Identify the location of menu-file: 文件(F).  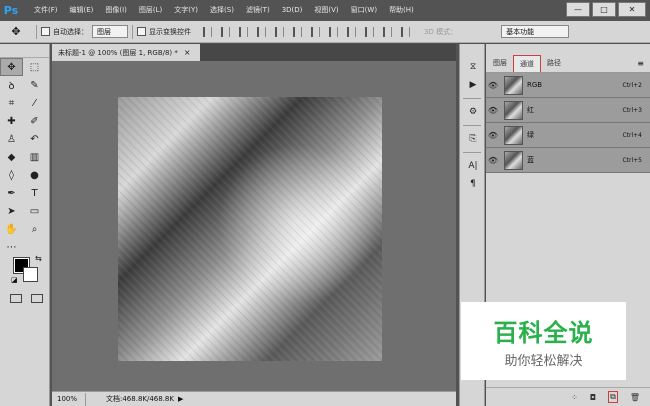
(46, 10).